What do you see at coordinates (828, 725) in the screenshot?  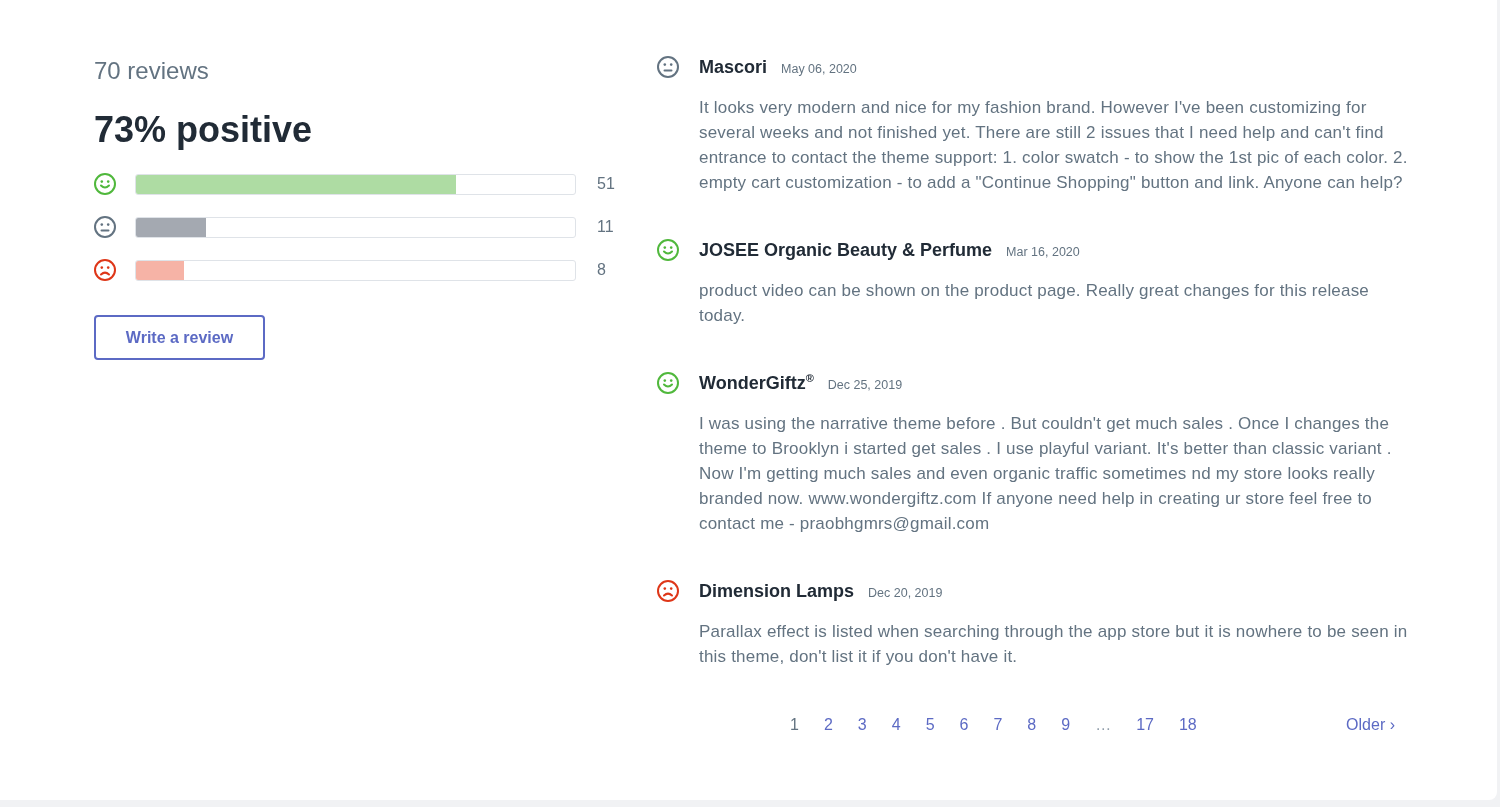 I see `page-link: 2` at bounding box center [828, 725].